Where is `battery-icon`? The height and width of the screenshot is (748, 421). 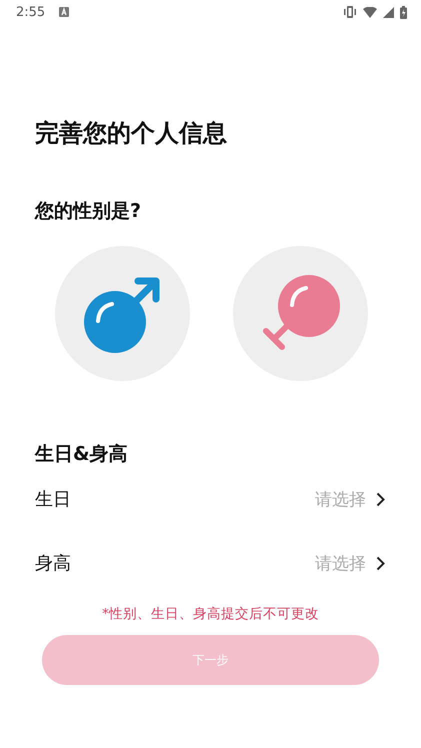
battery-icon is located at coordinates (403, 12).